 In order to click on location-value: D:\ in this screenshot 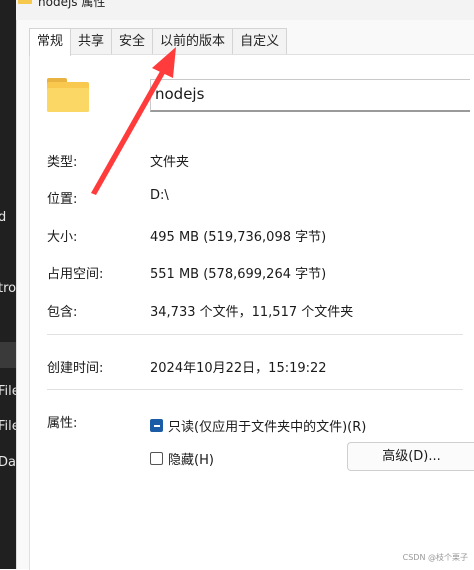, I will do `click(159, 195)`.